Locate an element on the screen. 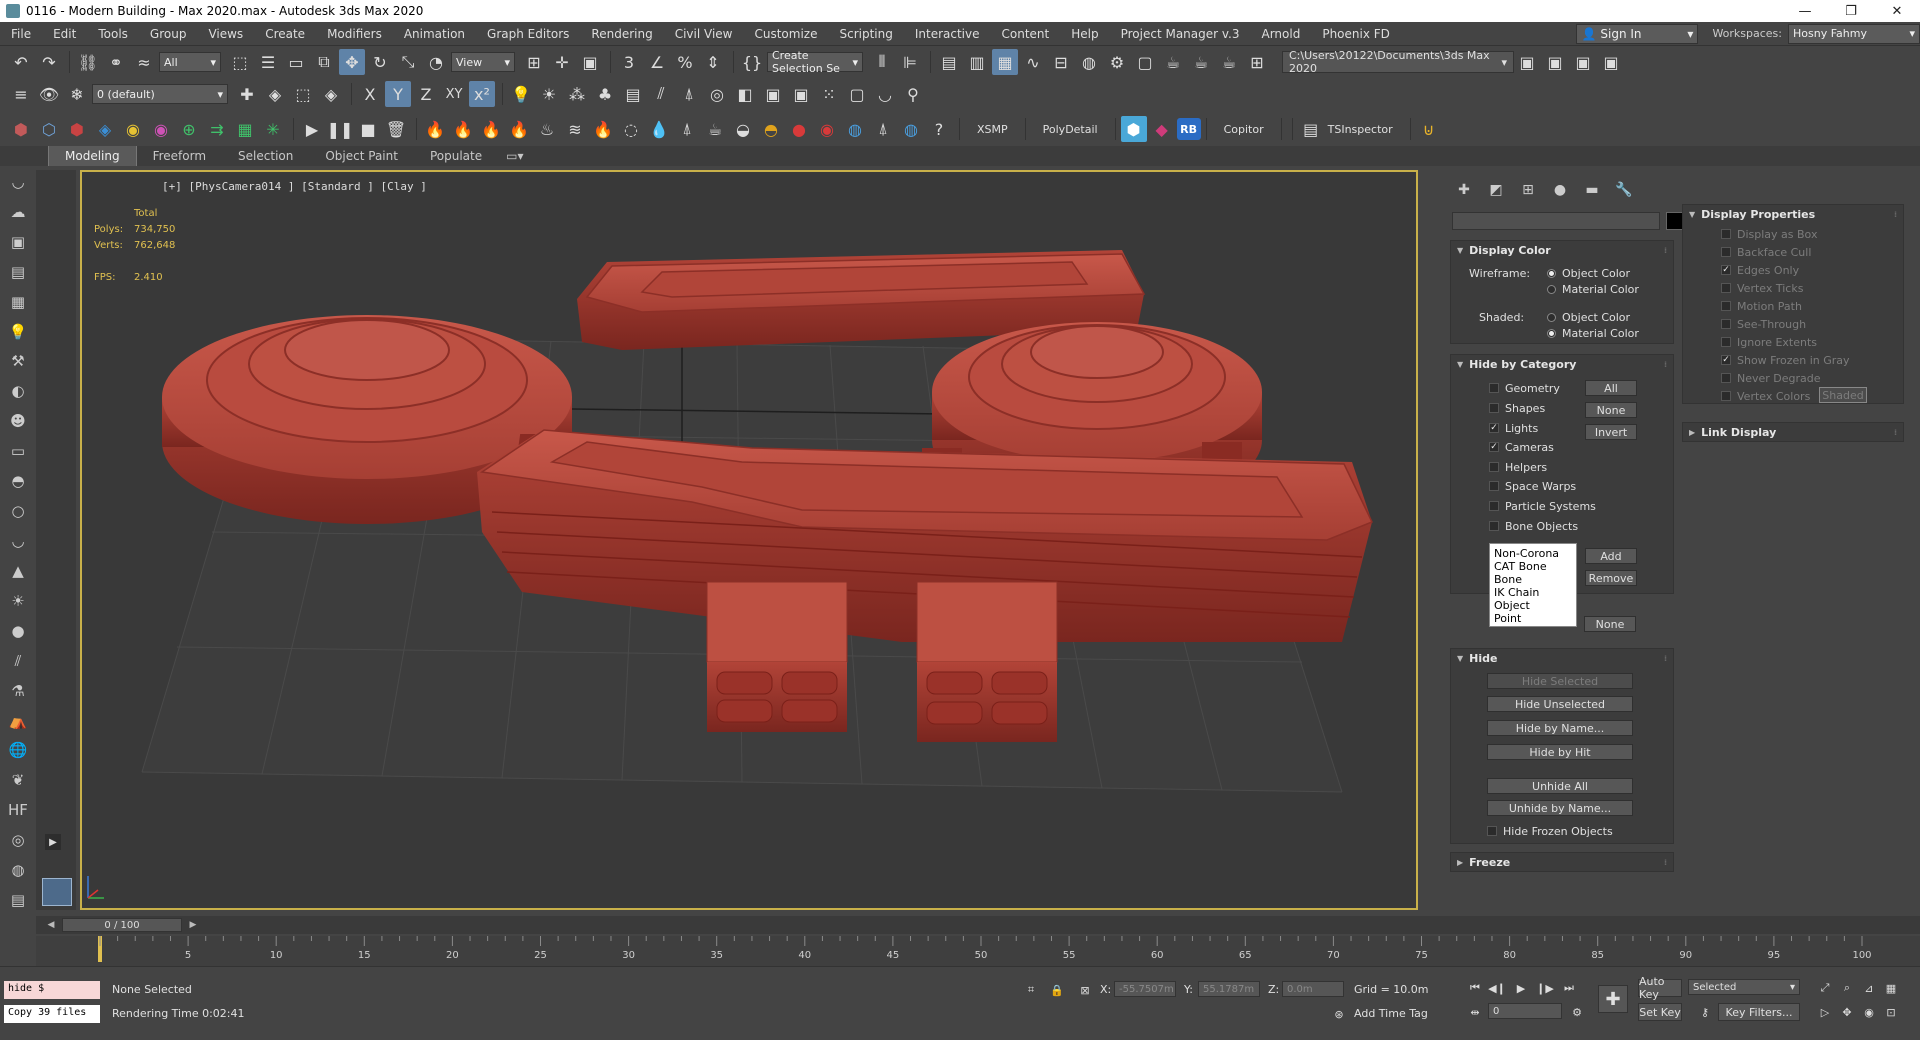 This screenshot has width=1920, height=1040. freeze-header: ▶ Freeze ⁞ is located at coordinates (1562, 862).